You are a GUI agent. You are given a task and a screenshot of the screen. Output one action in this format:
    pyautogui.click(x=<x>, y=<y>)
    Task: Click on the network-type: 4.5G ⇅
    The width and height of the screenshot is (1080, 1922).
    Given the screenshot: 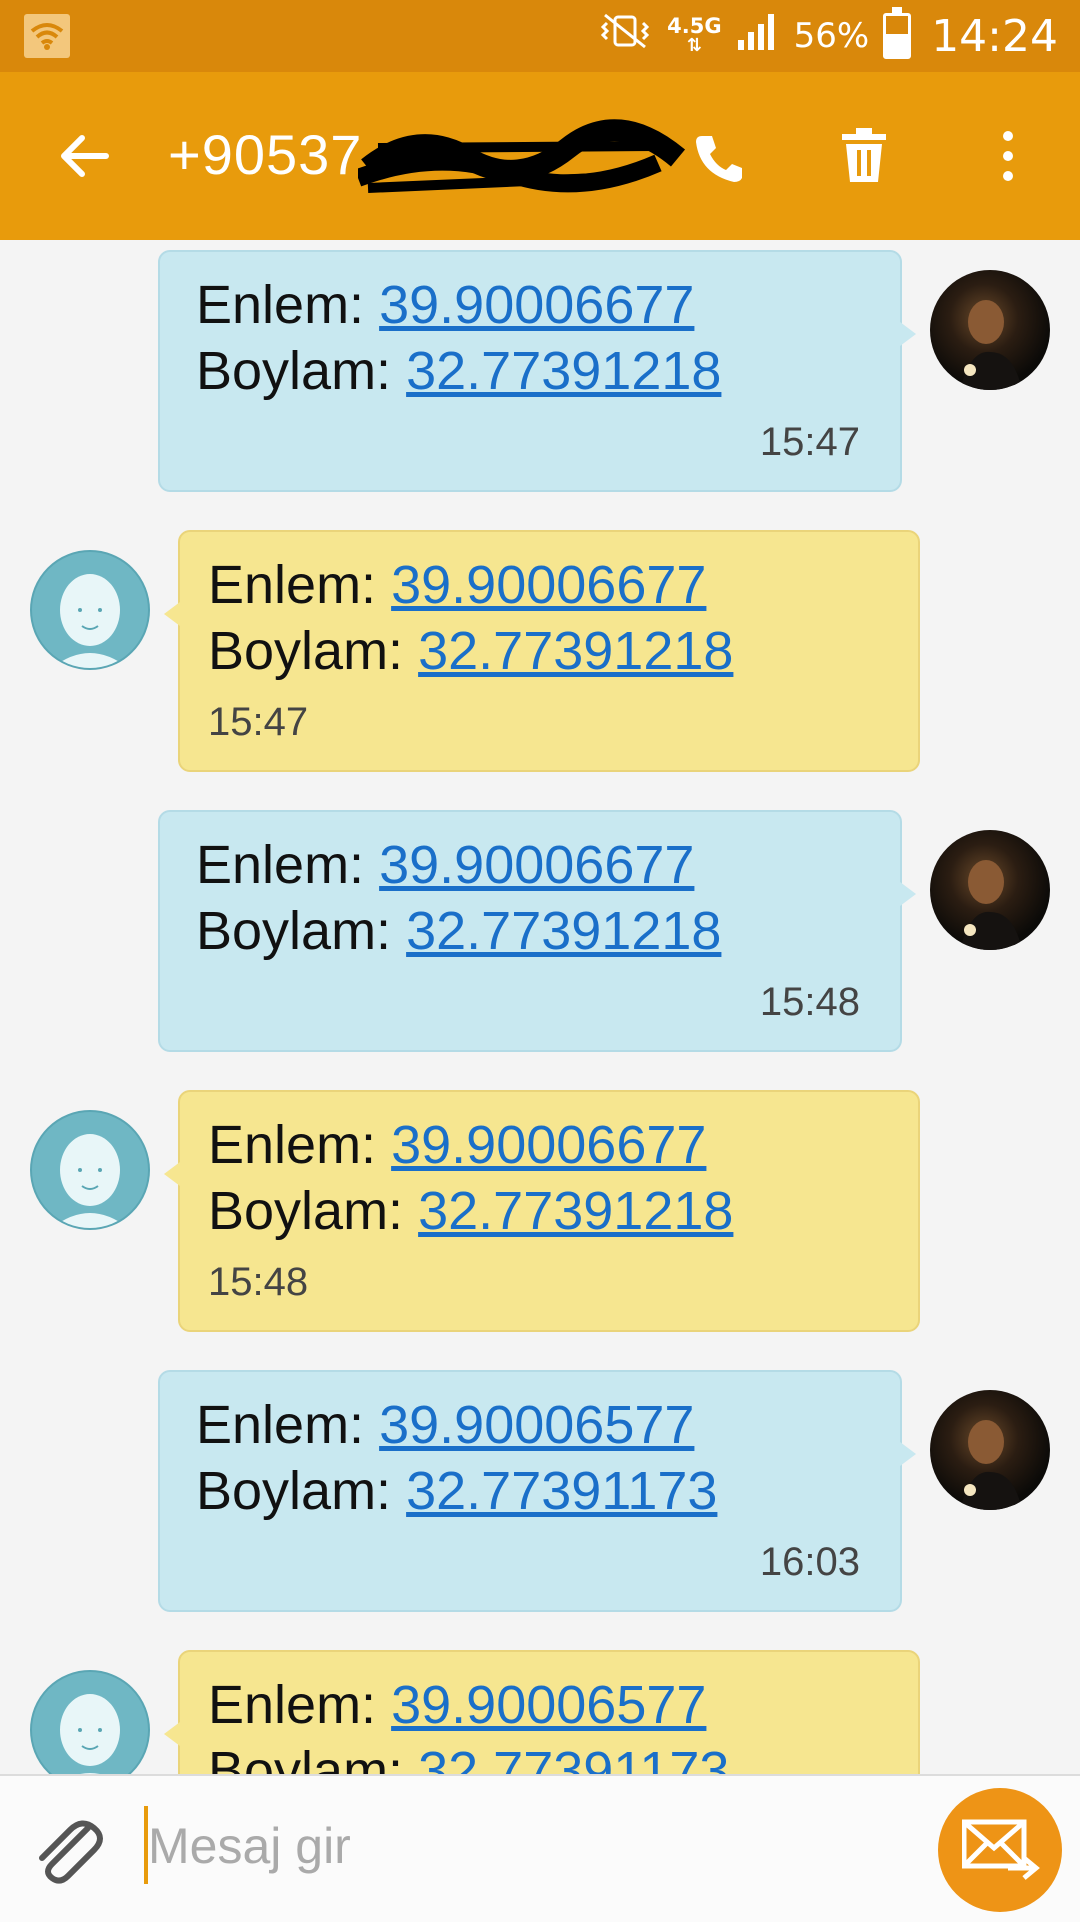 What is the action you would take?
    pyautogui.click(x=694, y=35)
    